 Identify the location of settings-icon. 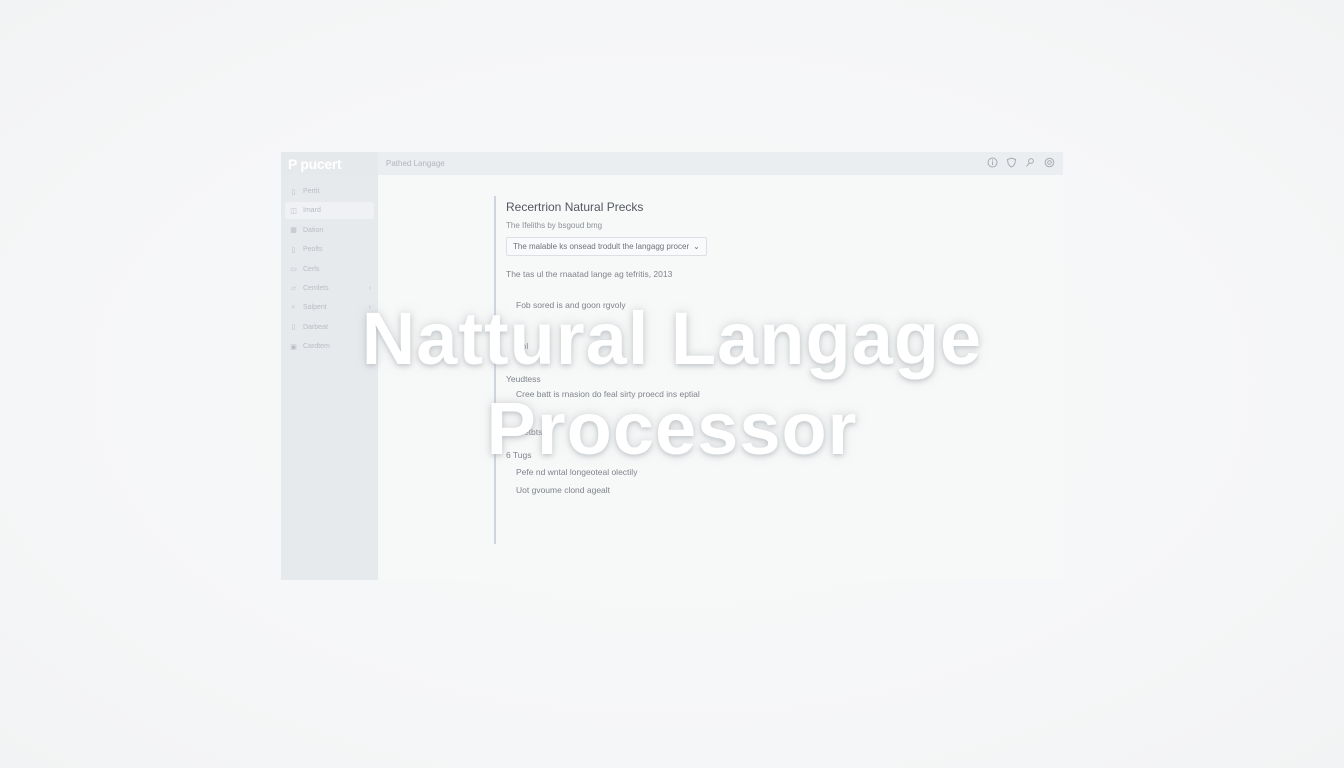
(1049, 162).